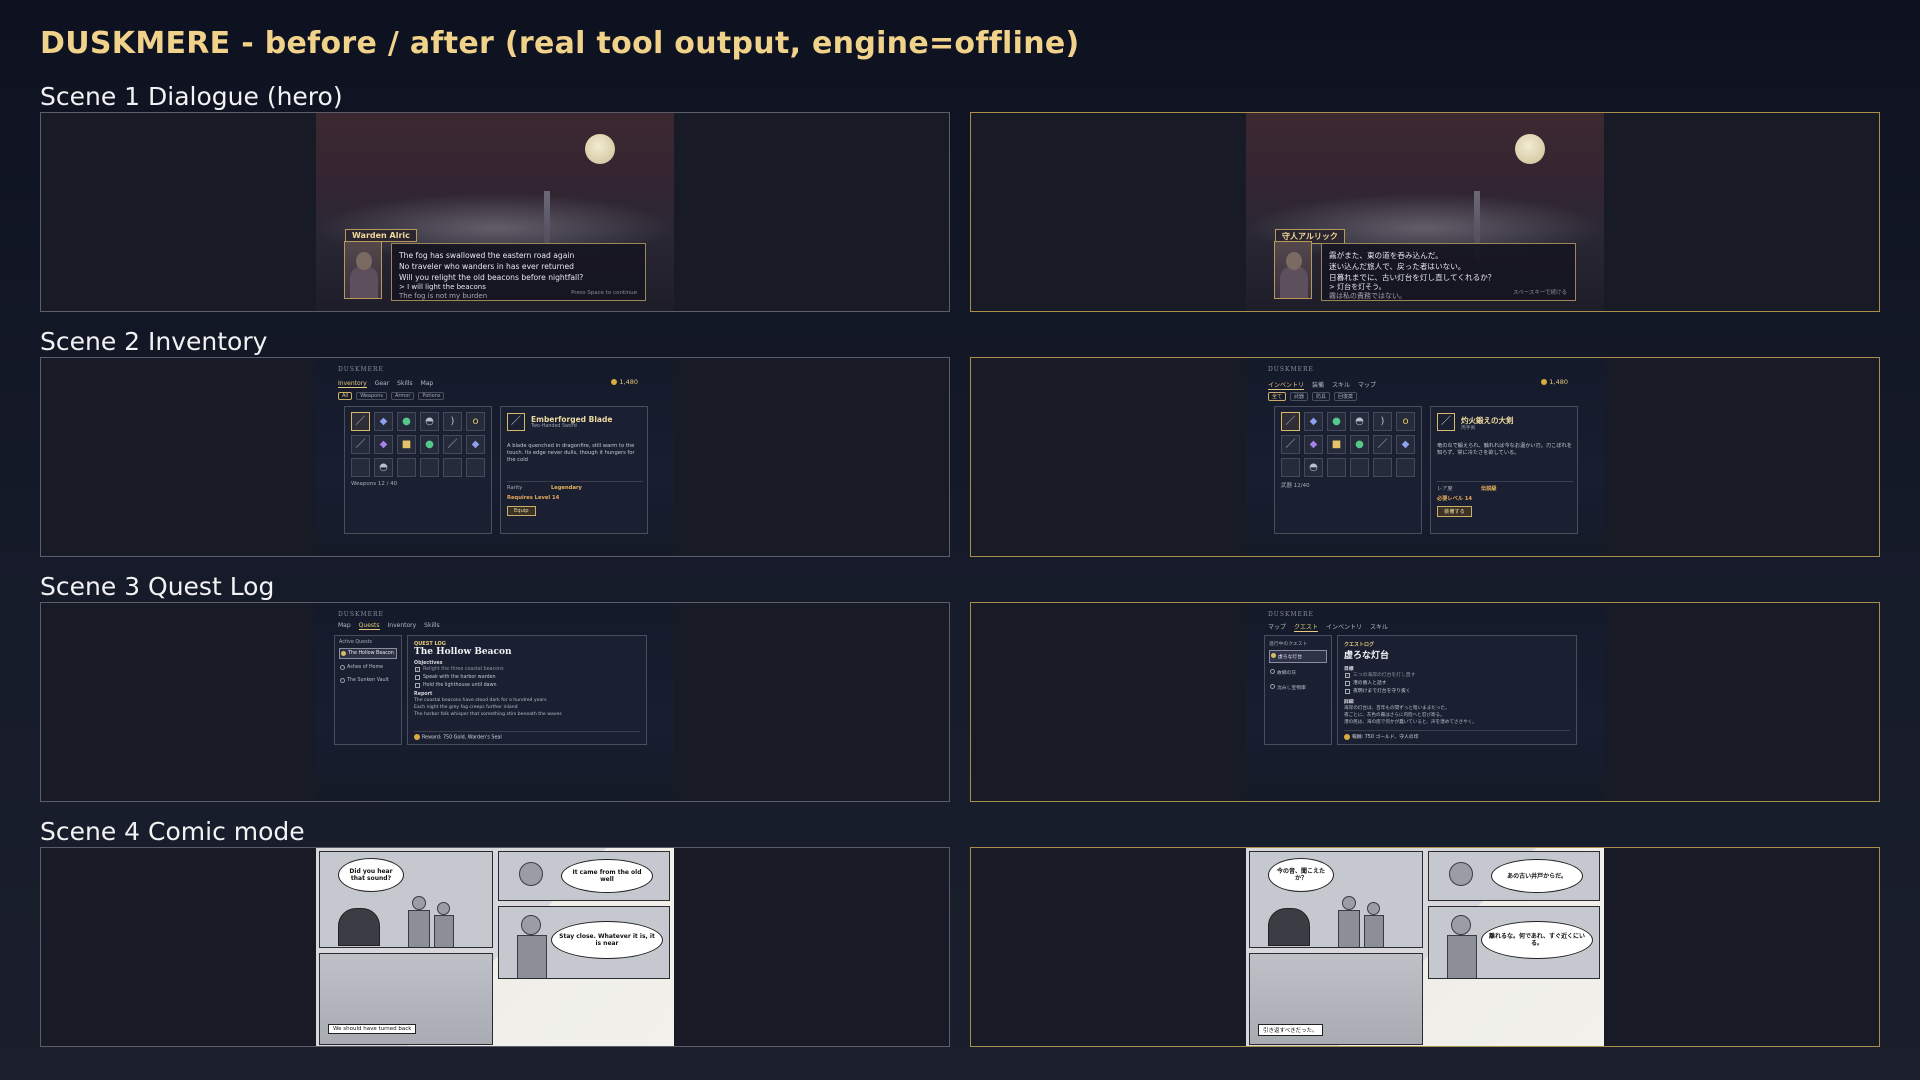 This screenshot has height=1080, width=1920. Describe the element at coordinates (1454, 511) in the screenshot. I see `equip-button: 装備する` at that location.